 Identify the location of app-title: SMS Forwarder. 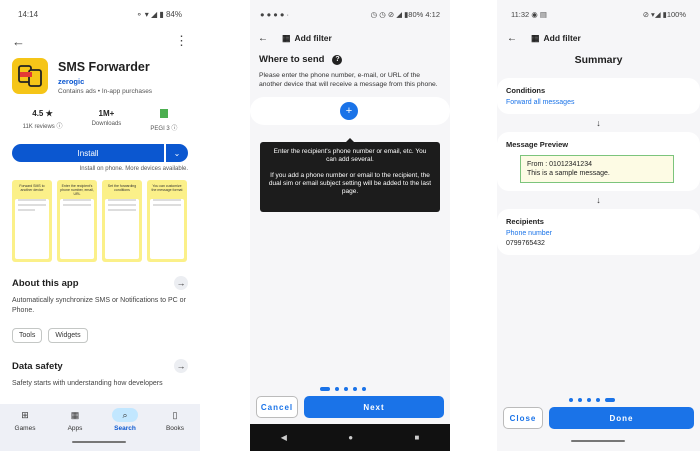
(104, 67).